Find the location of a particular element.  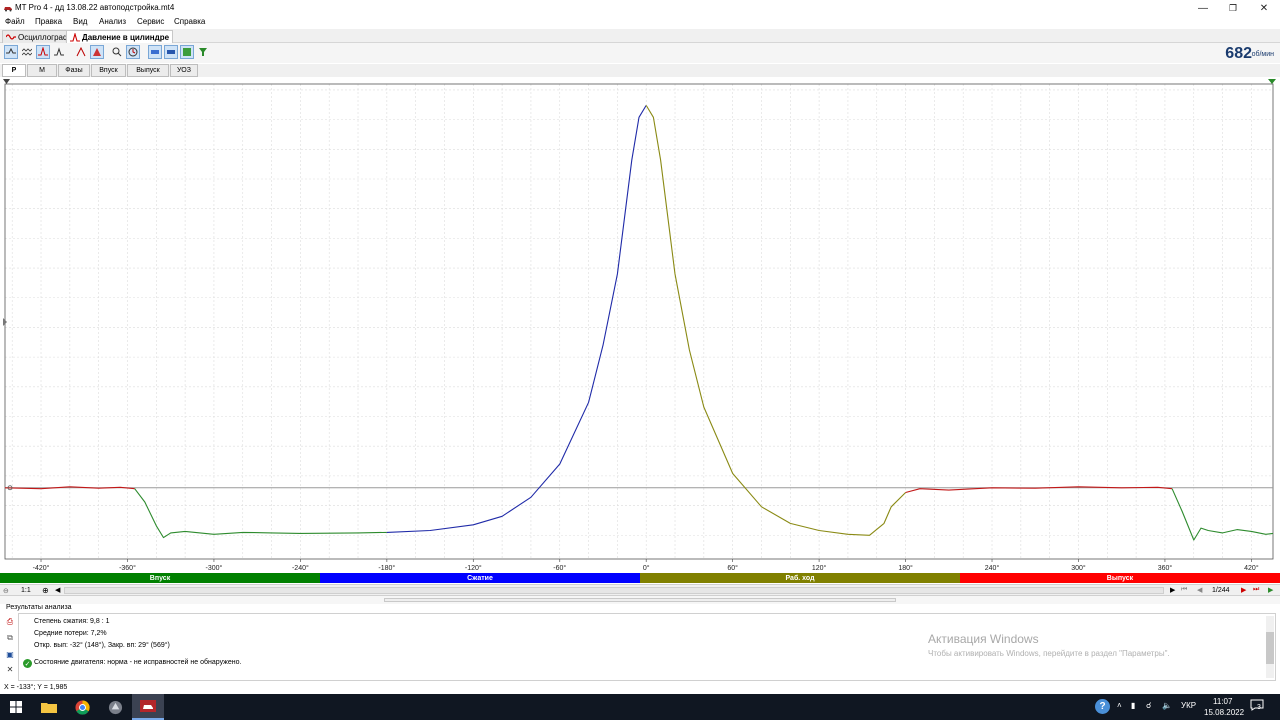

subtab-m: M is located at coordinates (42, 70).